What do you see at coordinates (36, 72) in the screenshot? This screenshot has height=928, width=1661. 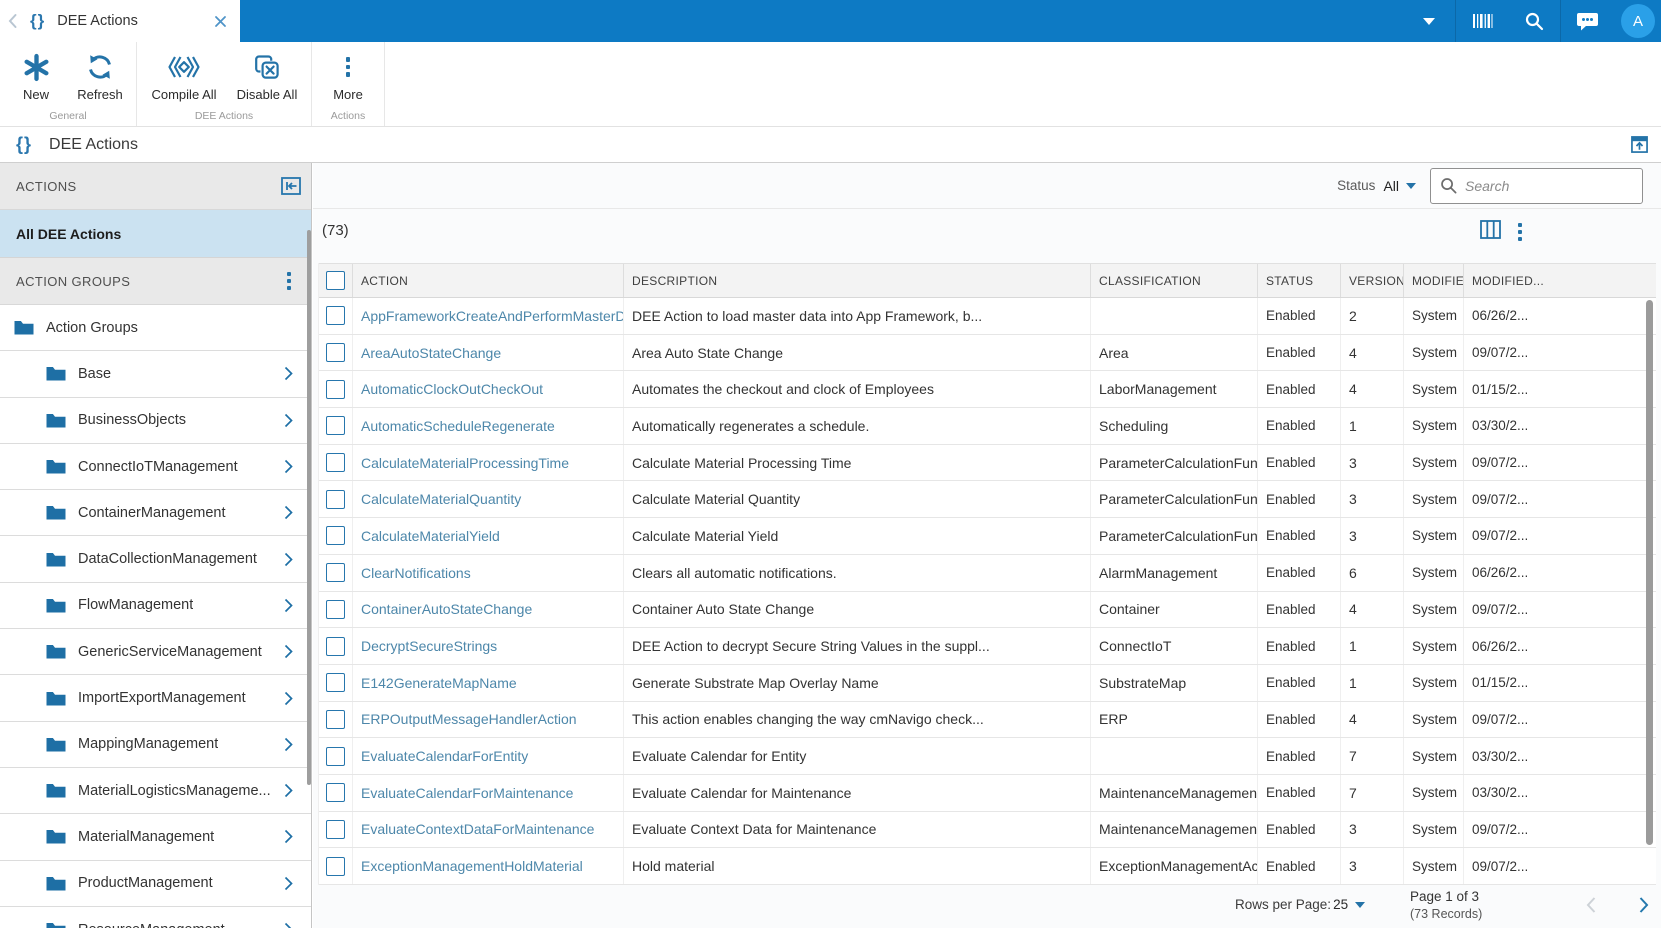 I see `new-button: New` at bounding box center [36, 72].